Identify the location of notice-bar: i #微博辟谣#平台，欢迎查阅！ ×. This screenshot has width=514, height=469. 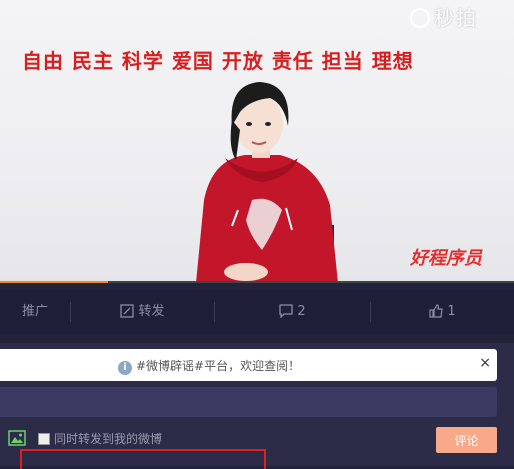
(248, 365).